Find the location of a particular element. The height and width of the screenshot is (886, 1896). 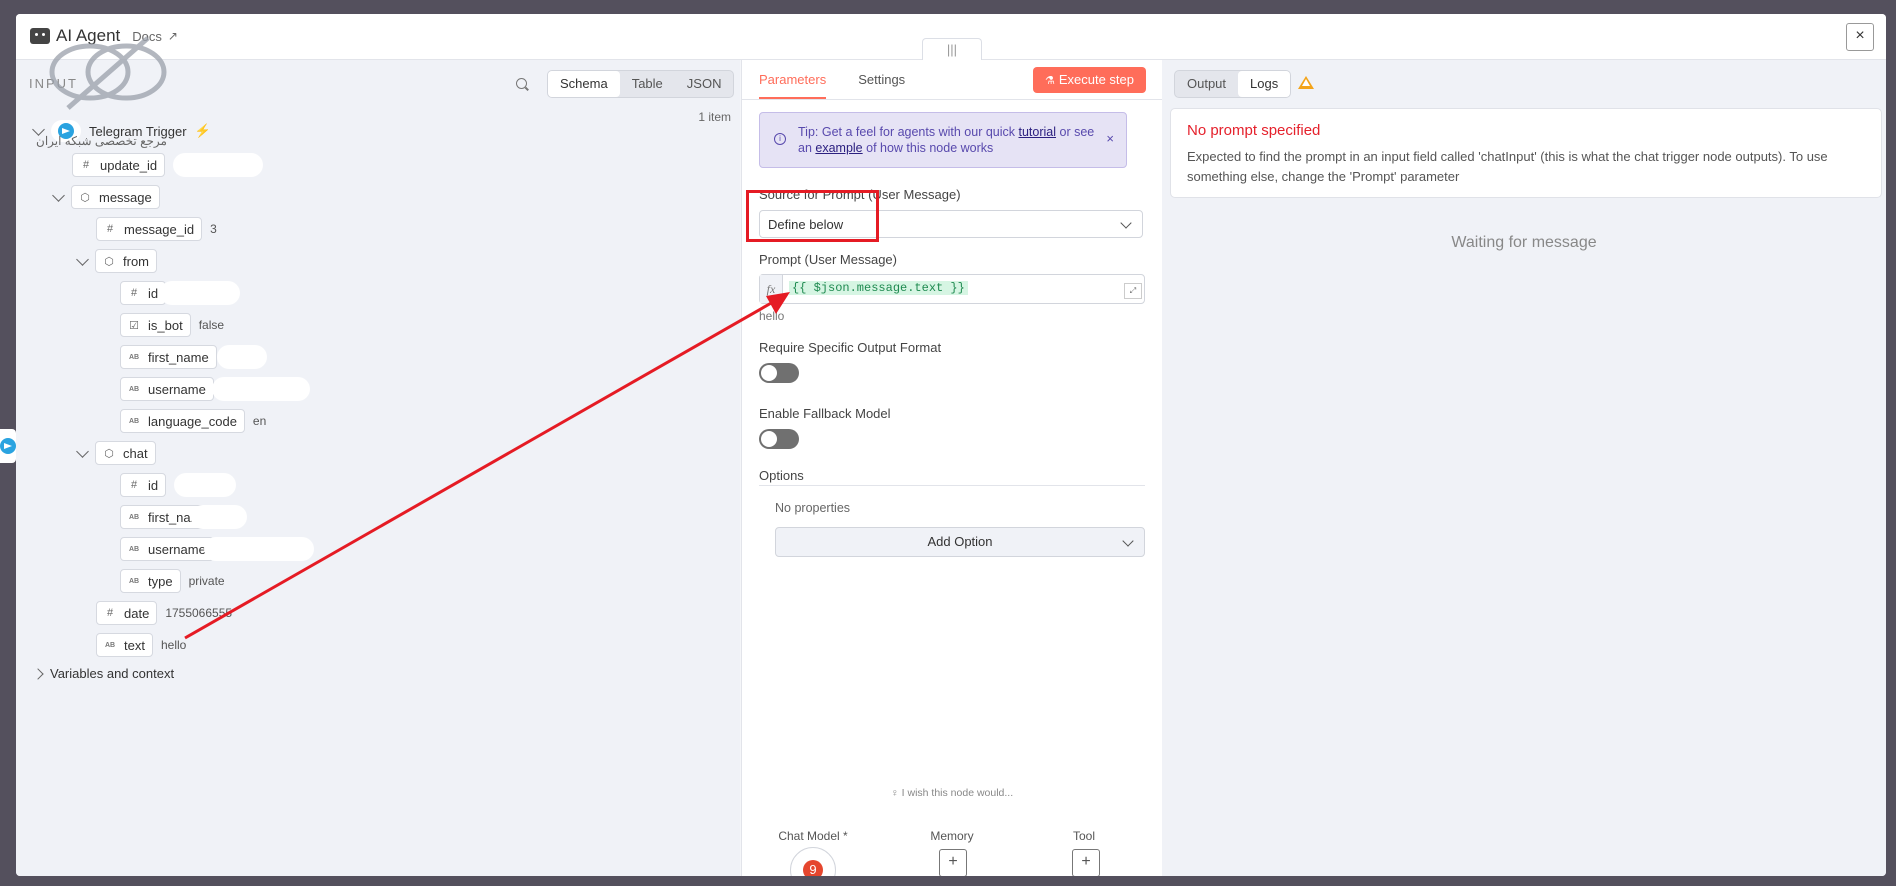

view-schema: Schema is located at coordinates (584, 84).